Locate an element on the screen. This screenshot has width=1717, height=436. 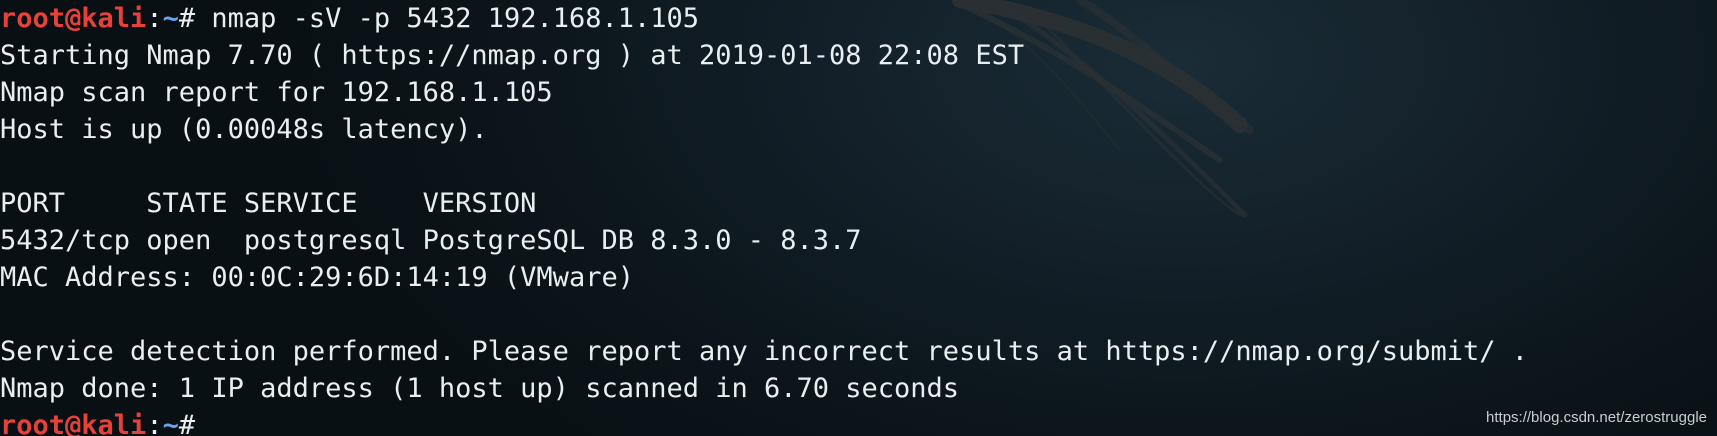
output-line-mac-address: MAC Address: 00:0C:29:6D:14:19 (VMware) is located at coordinates (317, 277).